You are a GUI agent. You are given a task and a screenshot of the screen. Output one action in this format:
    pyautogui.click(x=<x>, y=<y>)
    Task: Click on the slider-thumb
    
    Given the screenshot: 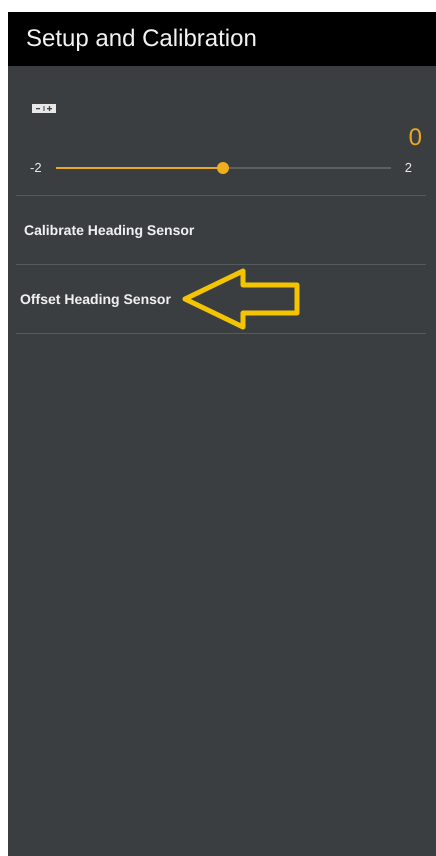 What is the action you would take?
    pyautogui.click(x=223, y=168)
    